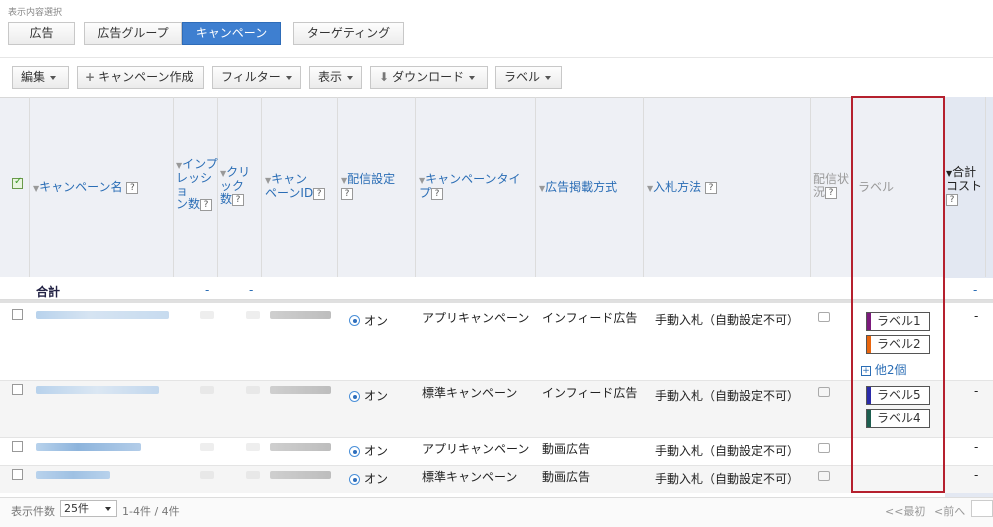  Describe the element at coordinates (476, 186) in the screenshot. I see `header-campaign-type: ▼キャンペーンタイプ?` at that location.